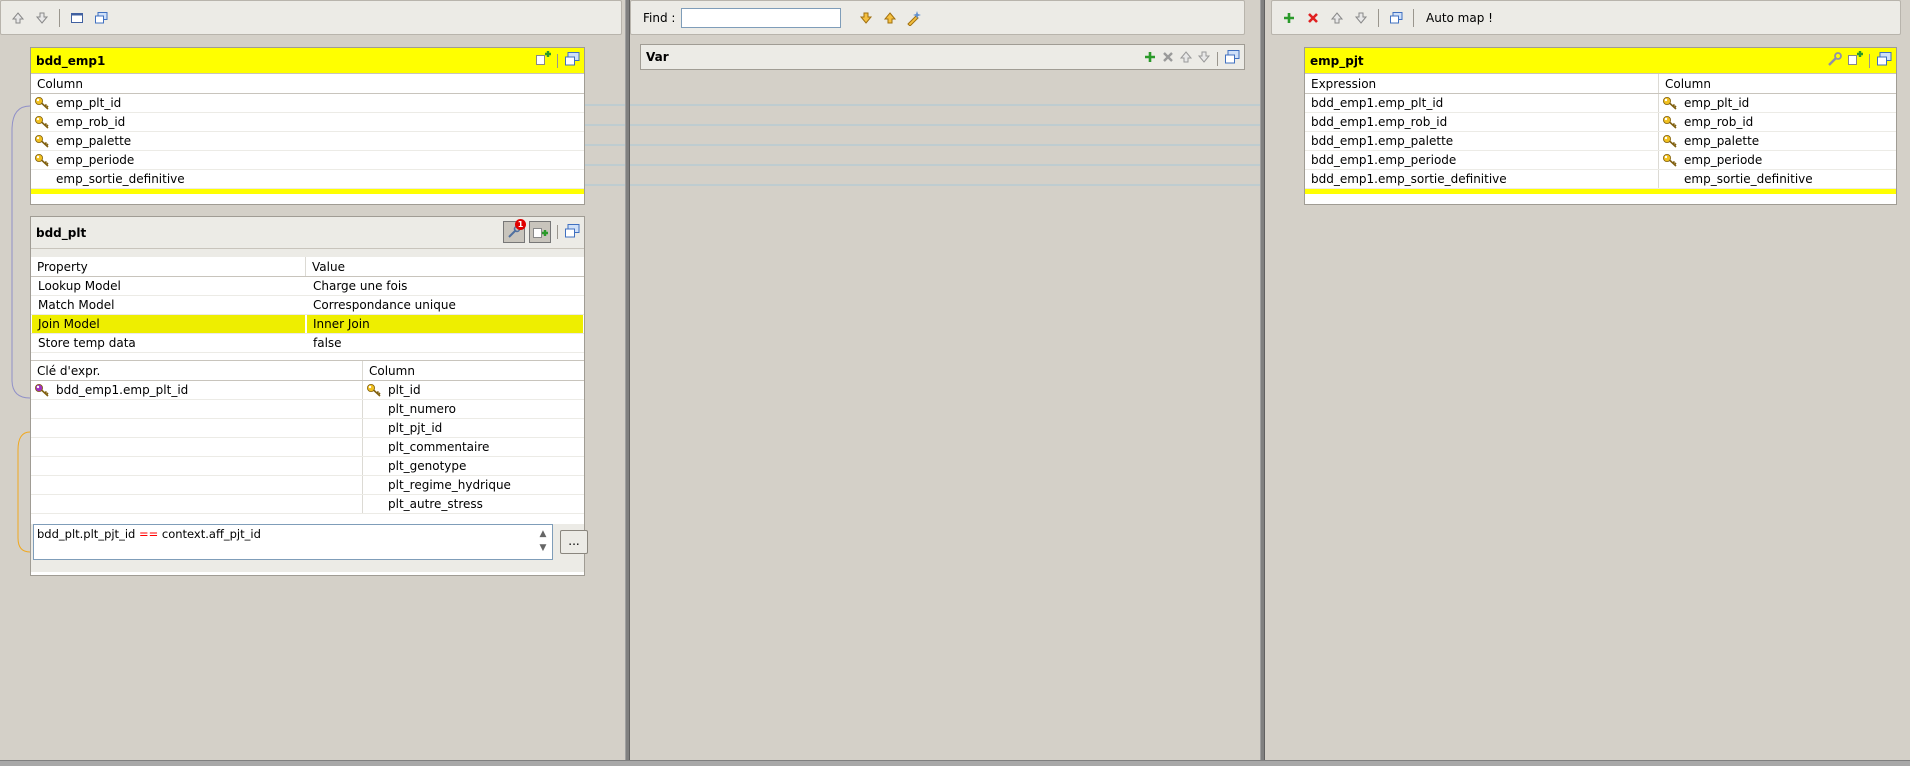  Describe the element at coordinates (514, 231) in the screenshot. I see `edit-join-button: 1` at that location.